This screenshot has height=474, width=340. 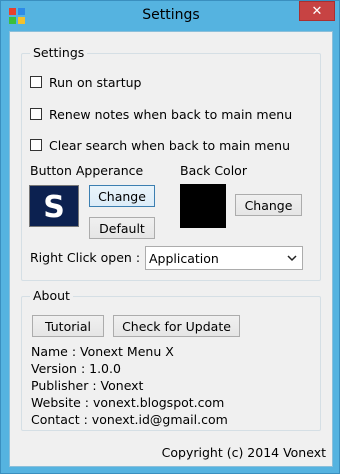 I want to click on close-button: ✕, so click(x=317, y=11).